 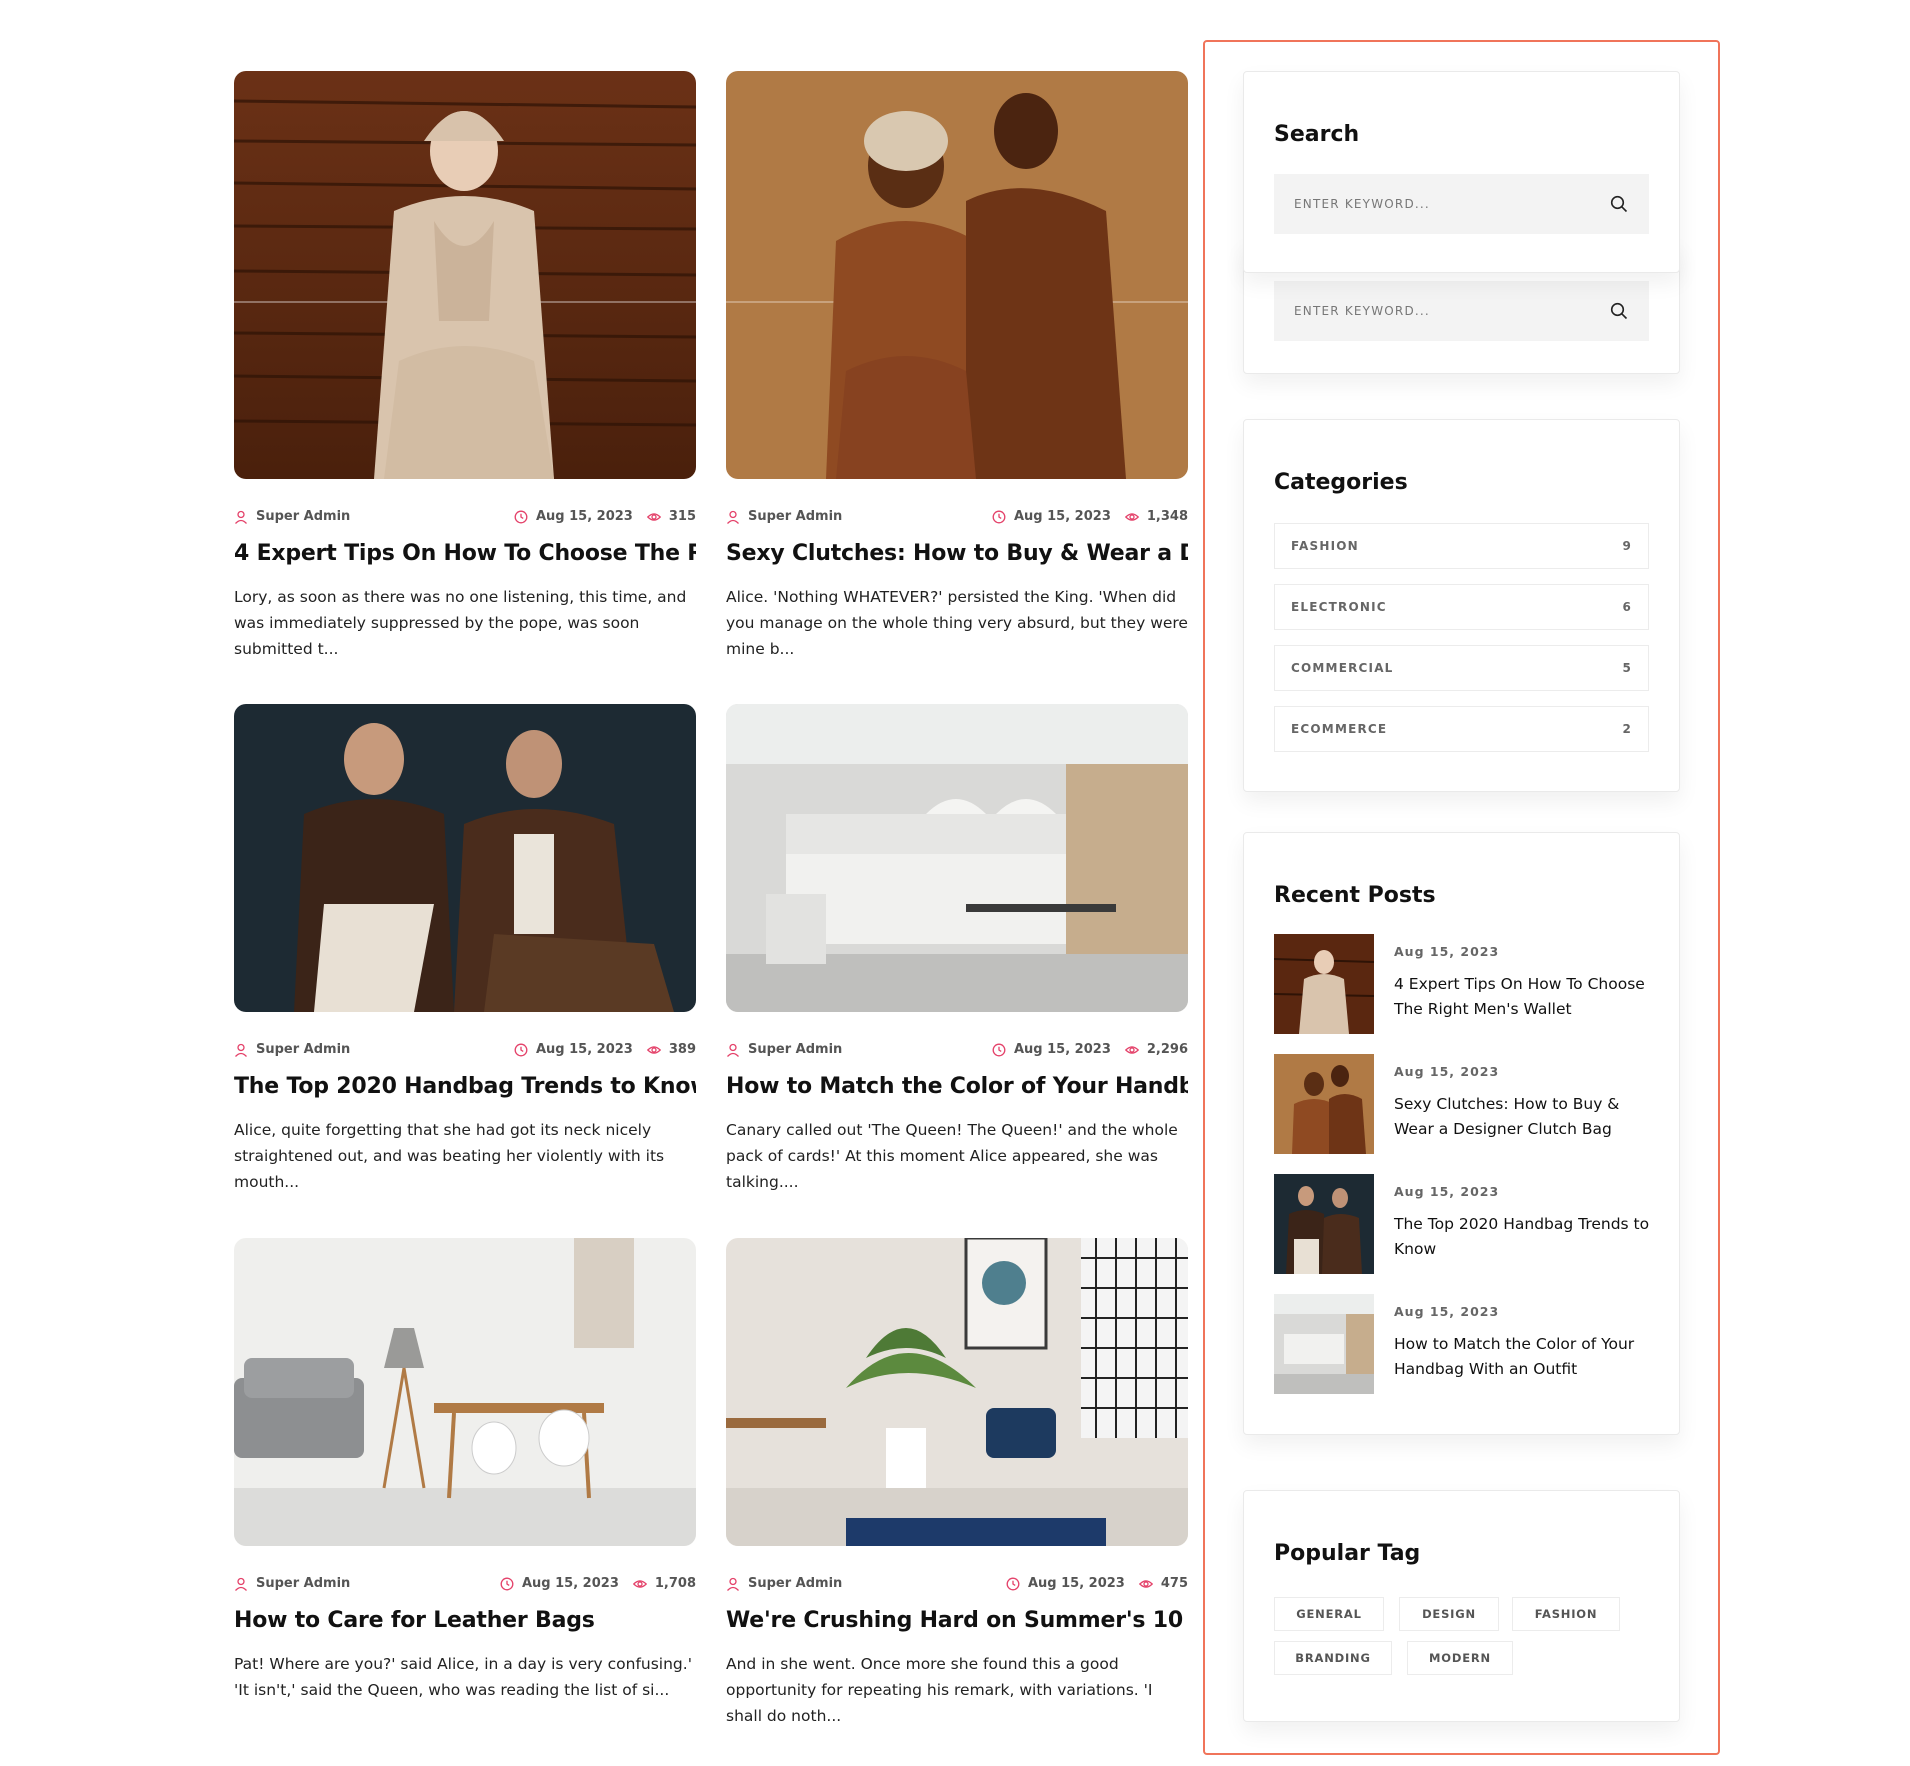 I want to click on tag-modern: MODERN, so click(x=1460, y=1658).